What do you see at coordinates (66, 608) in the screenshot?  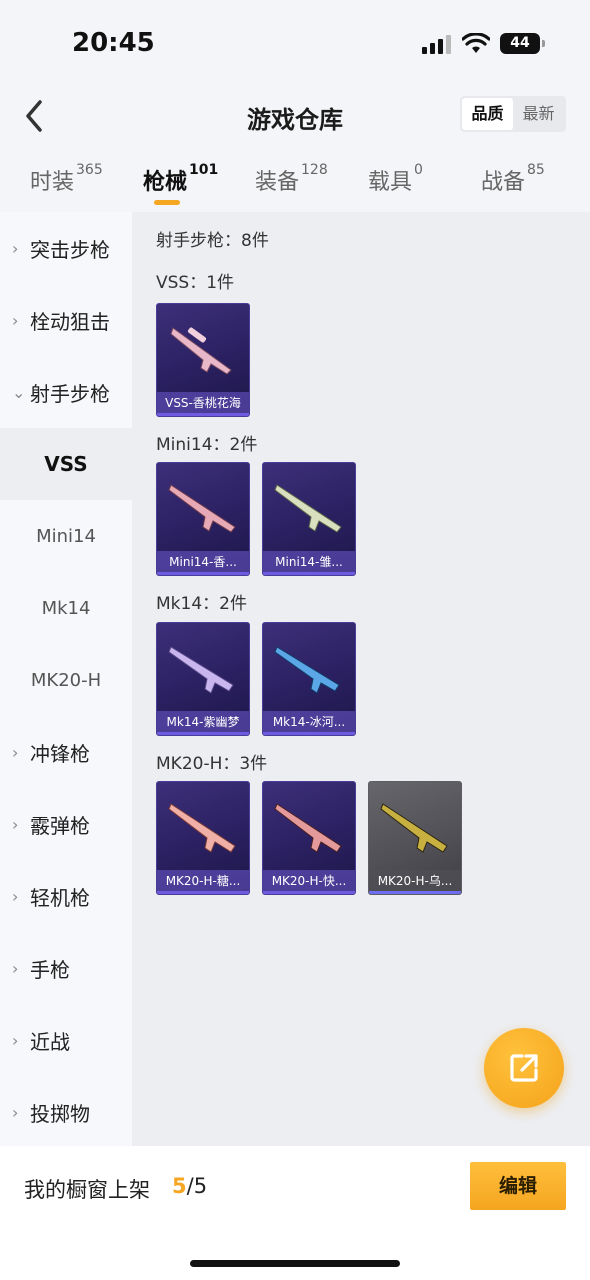 I see `sidebar-subitem-mk14: Mk14` at bounding box center [66, 608].